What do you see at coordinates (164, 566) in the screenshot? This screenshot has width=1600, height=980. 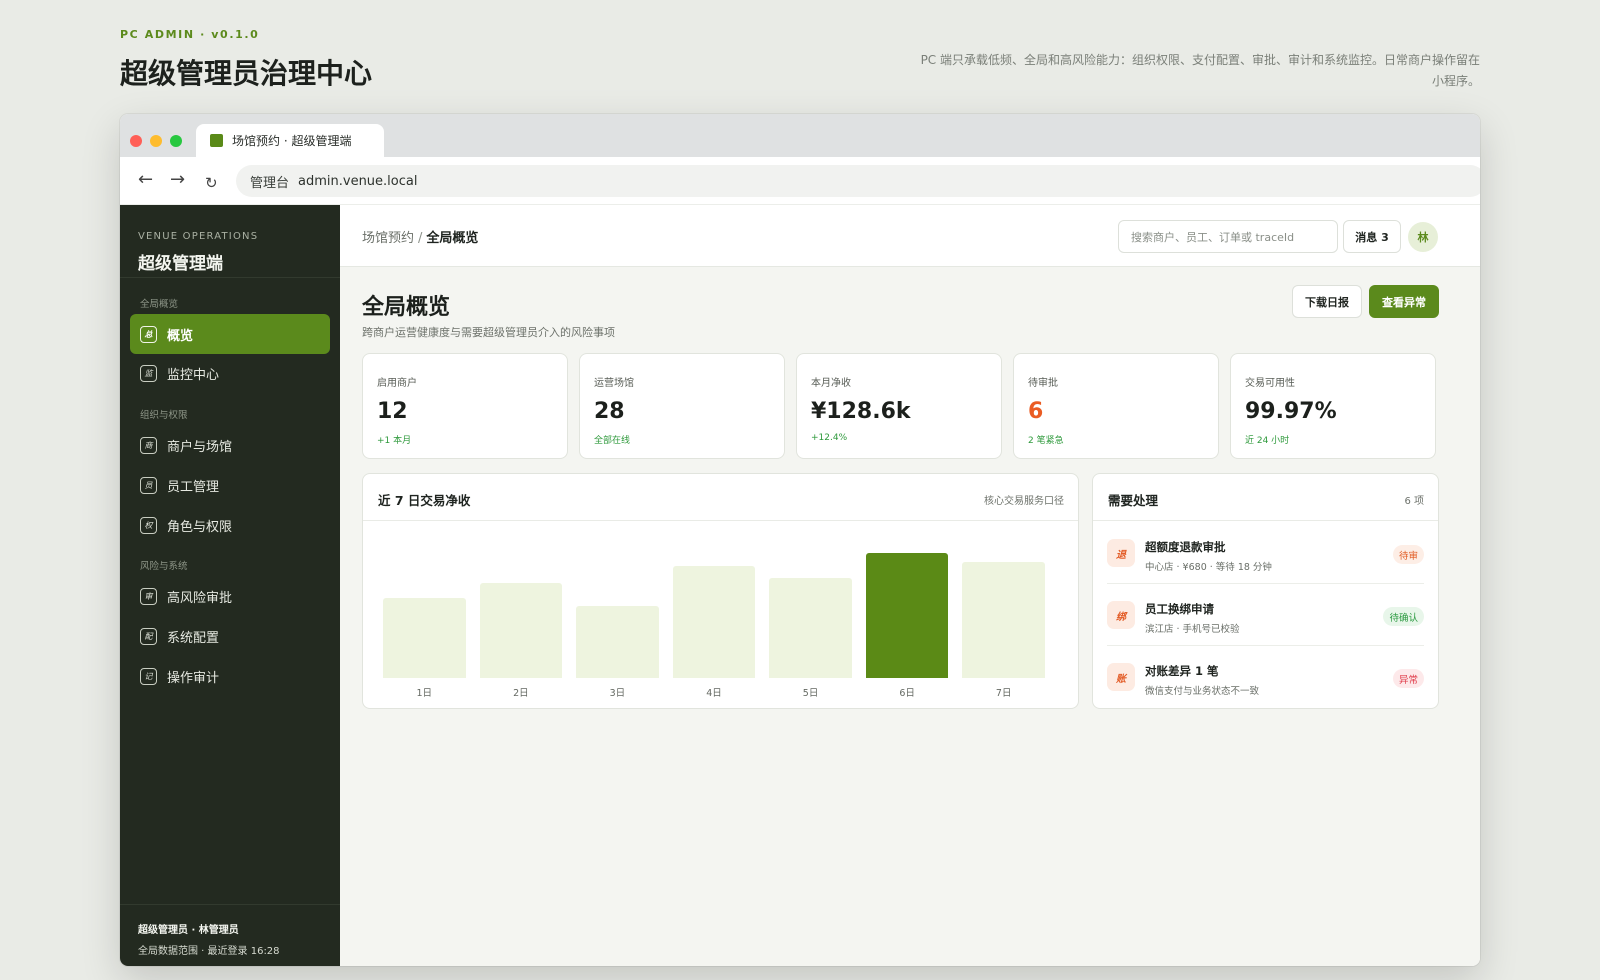 I see `sidebar-group-risk: 风险与系统` at bounding box center [164, 566].